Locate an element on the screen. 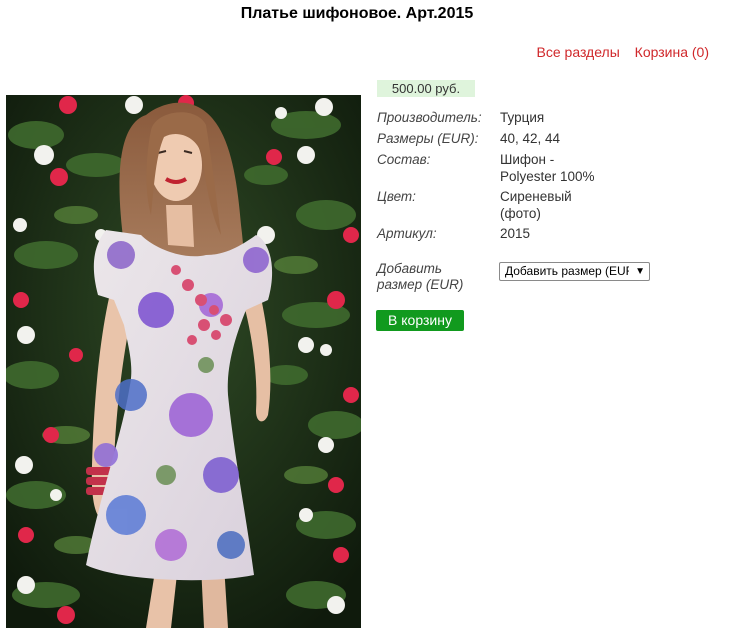 The image size is (731, 644). top-nav: Все разделы Корзина (0) is located at coordinates (617, 52).